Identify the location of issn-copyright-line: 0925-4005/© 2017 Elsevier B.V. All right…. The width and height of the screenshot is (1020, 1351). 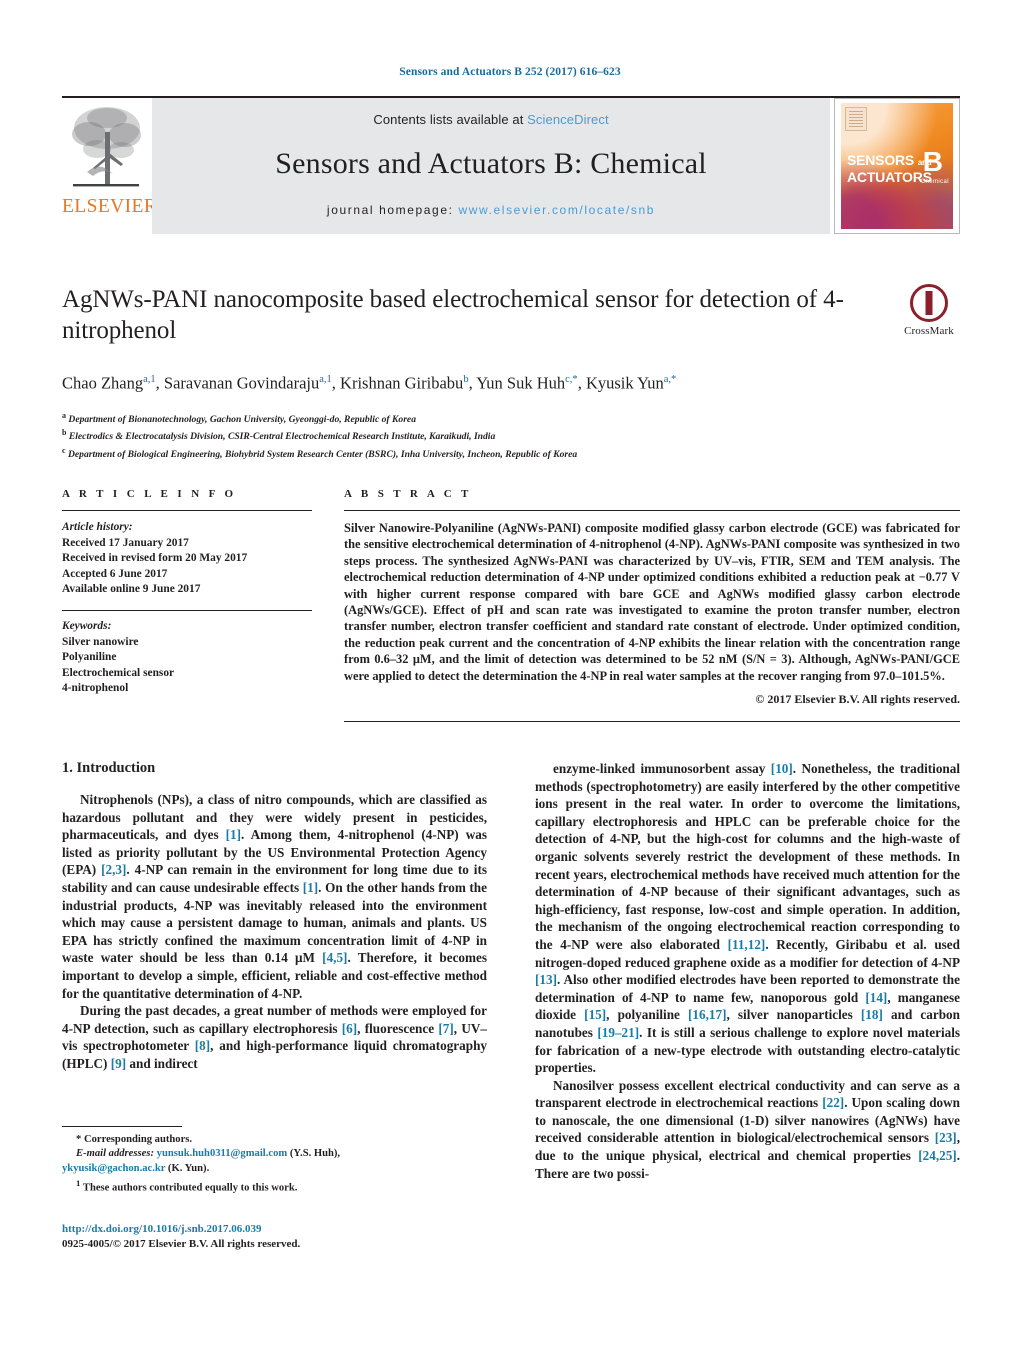
(181, 1244).